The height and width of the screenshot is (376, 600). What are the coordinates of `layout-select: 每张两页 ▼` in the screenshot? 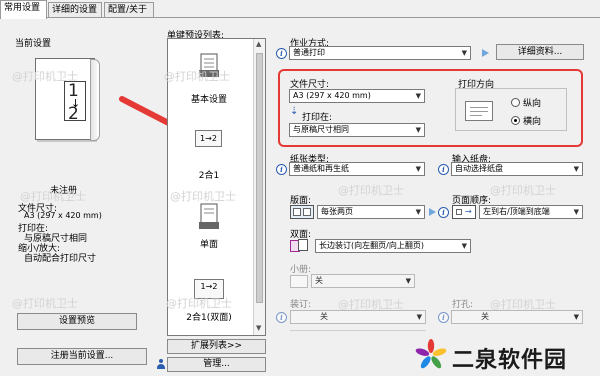 It's located at (371, 212).